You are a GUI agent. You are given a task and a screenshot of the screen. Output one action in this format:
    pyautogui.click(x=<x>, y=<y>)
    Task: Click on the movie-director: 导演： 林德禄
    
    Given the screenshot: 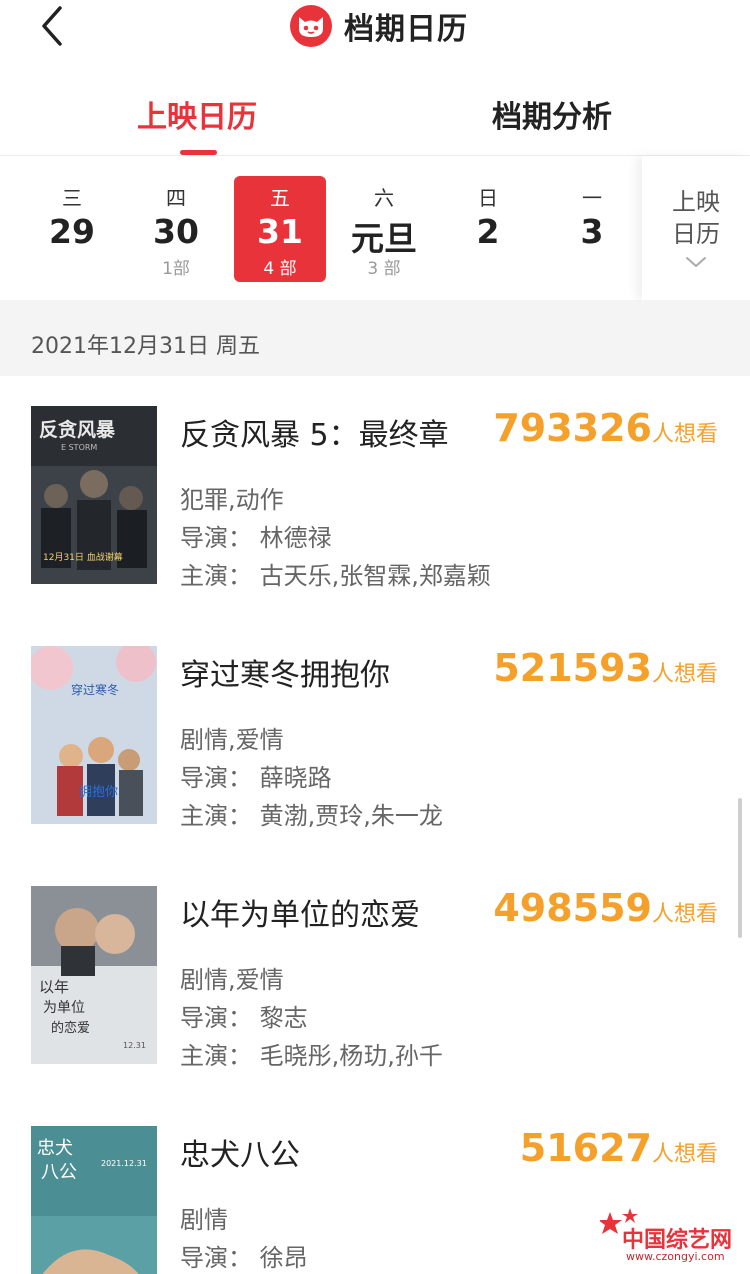 What is the action you would take?
    pyautogui.click(x=256, y=538)
    